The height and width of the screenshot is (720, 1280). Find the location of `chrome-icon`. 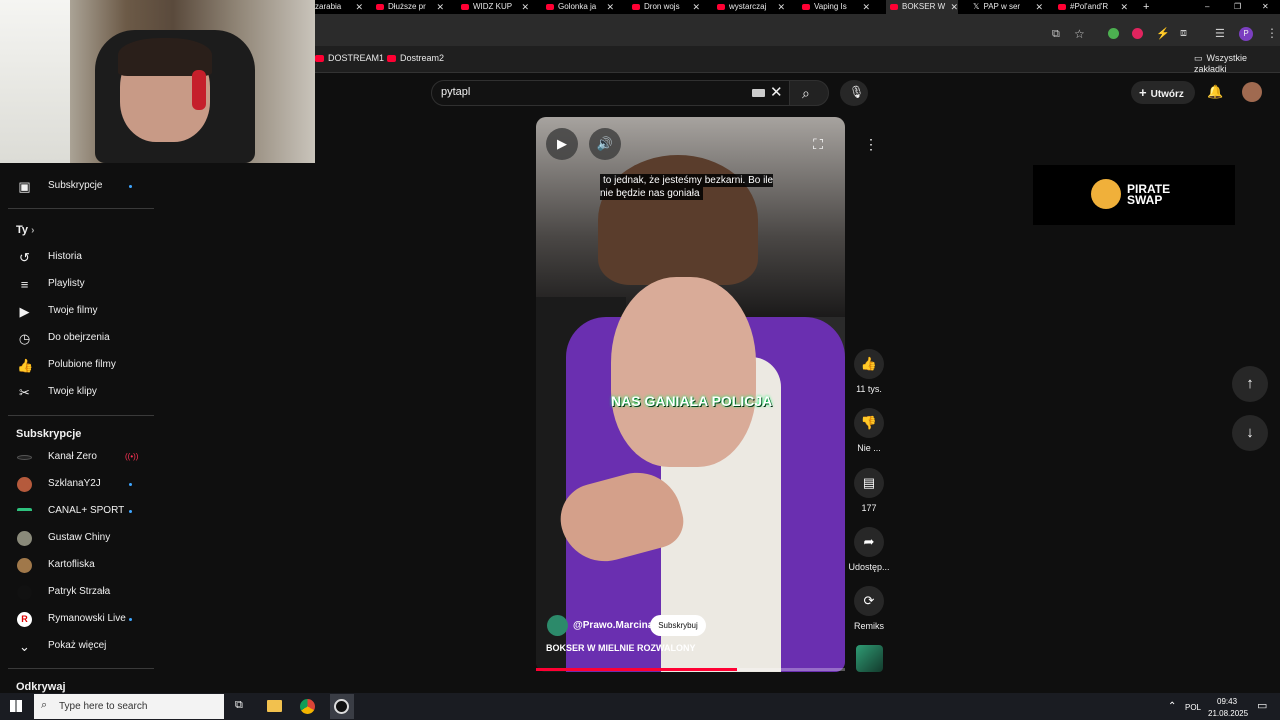

chrome-icon is located at coordinates (307, 706).